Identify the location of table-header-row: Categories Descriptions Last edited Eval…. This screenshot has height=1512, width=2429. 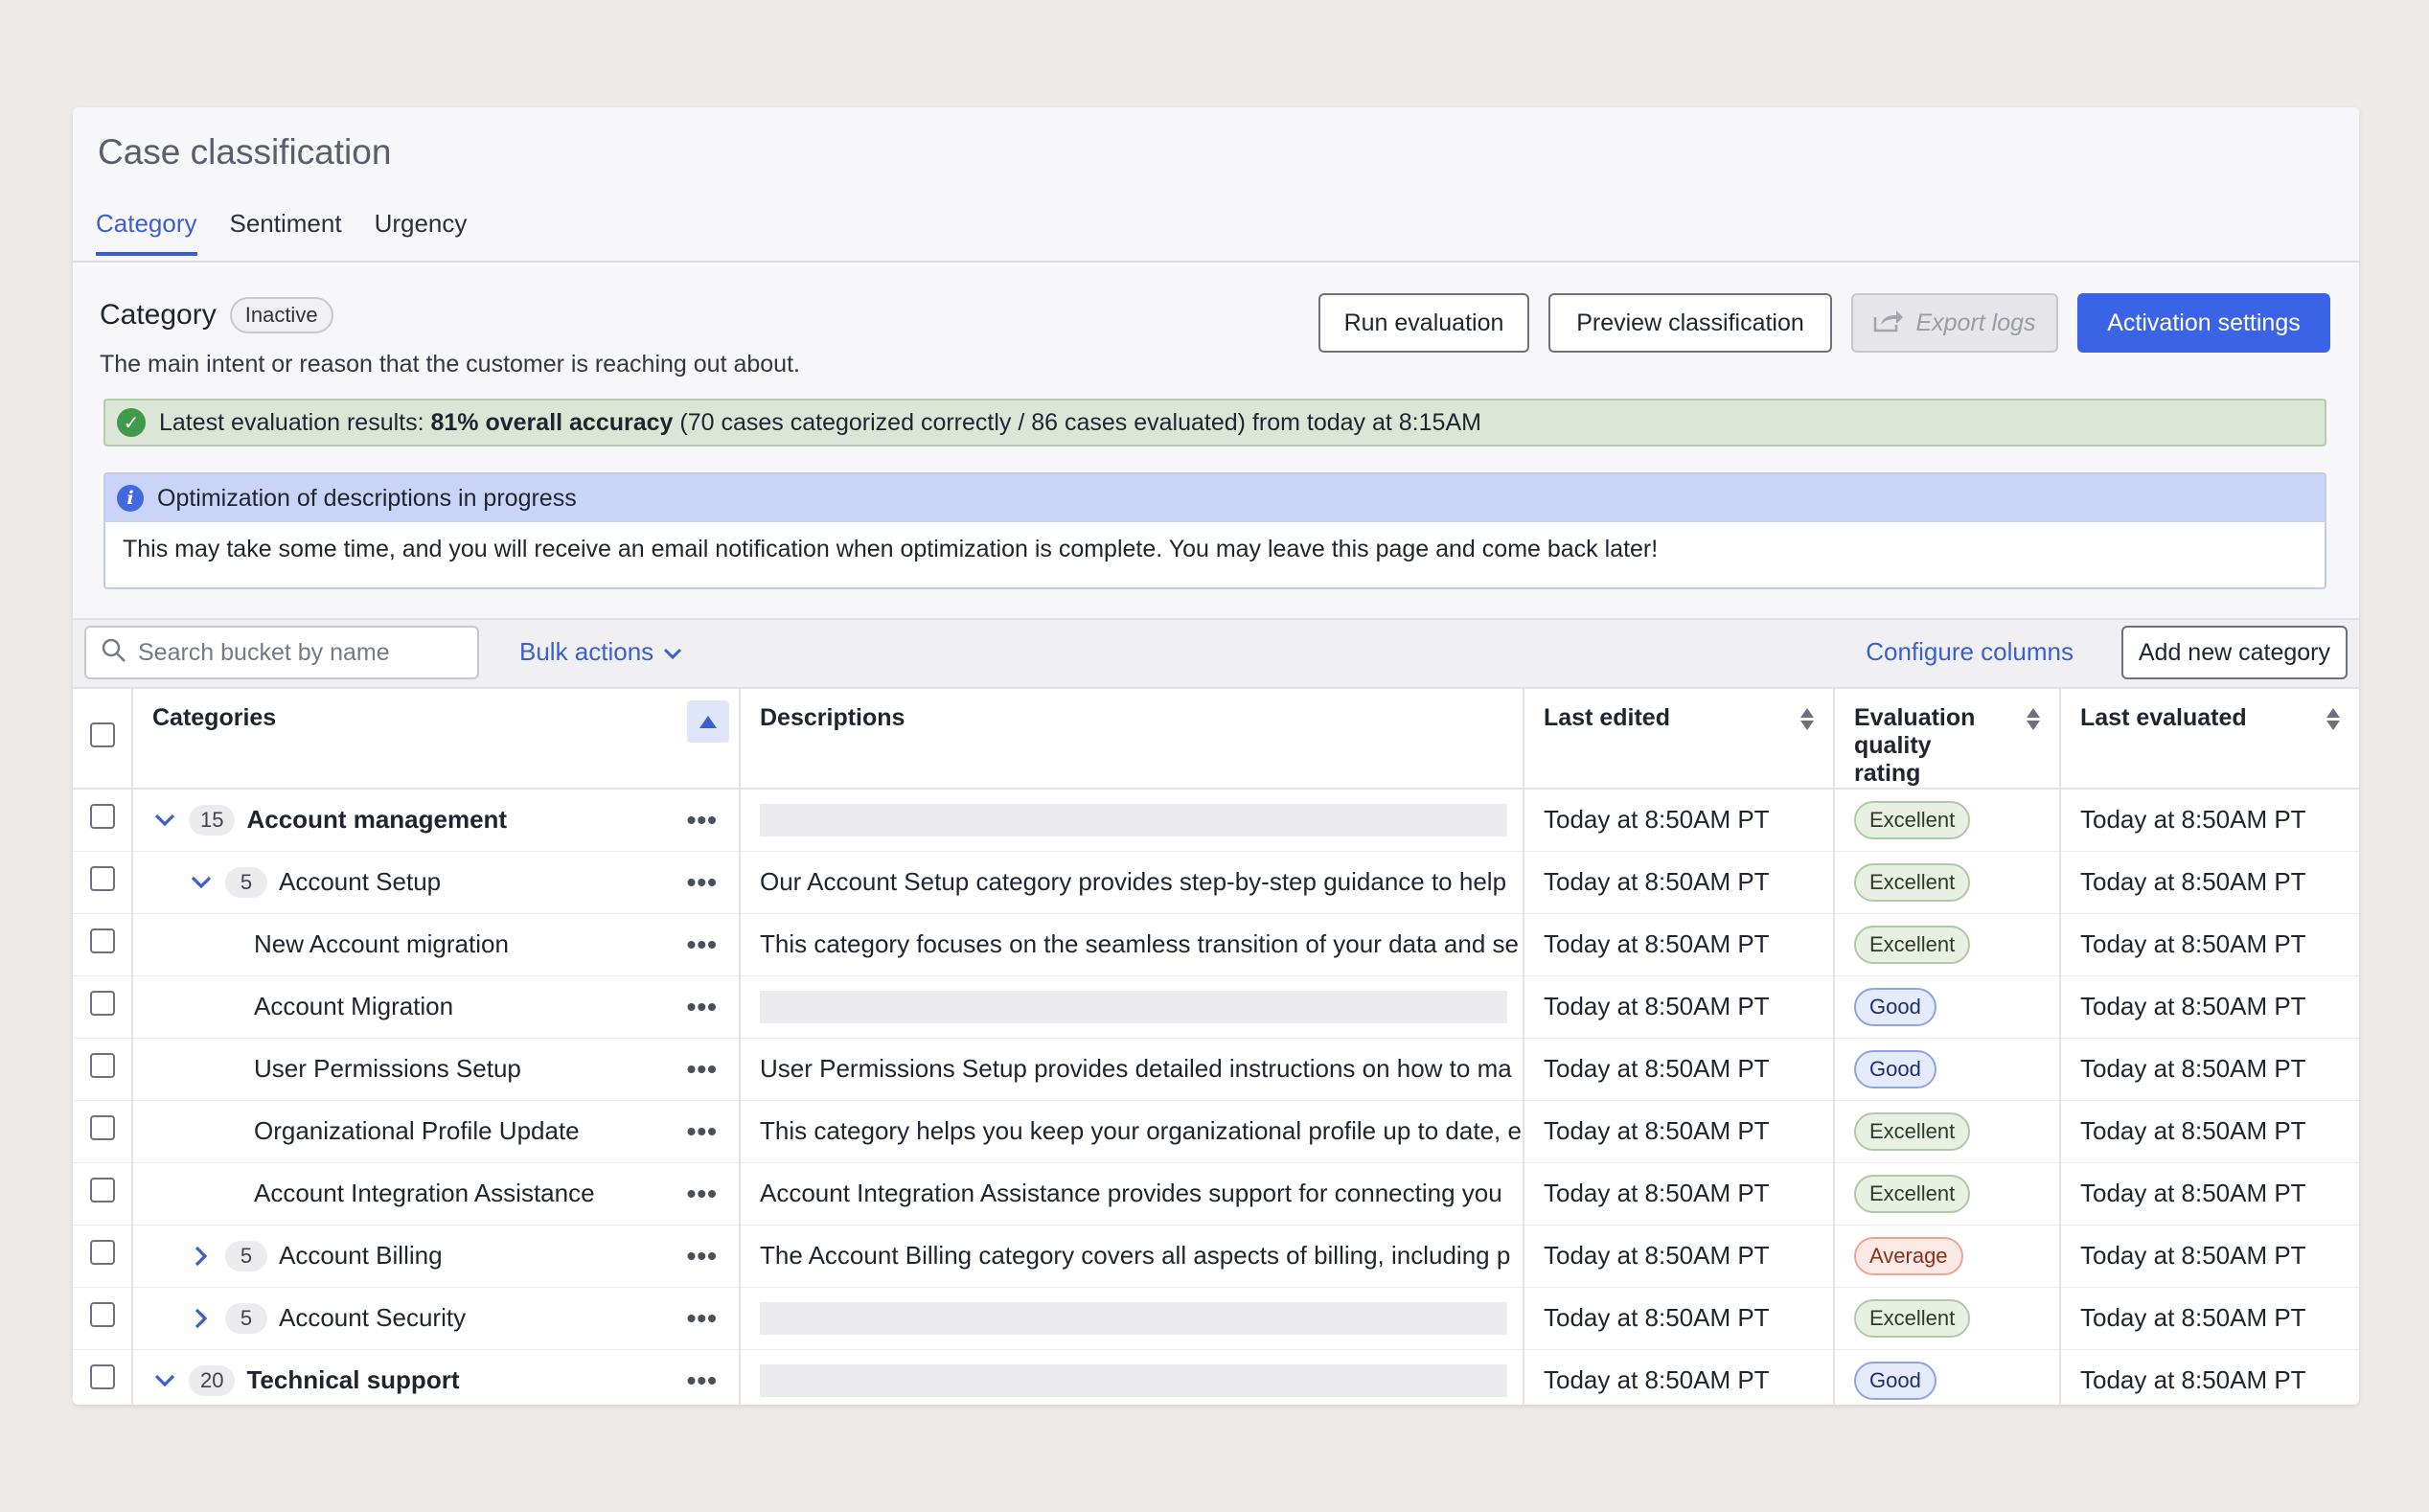
(1216, 739).